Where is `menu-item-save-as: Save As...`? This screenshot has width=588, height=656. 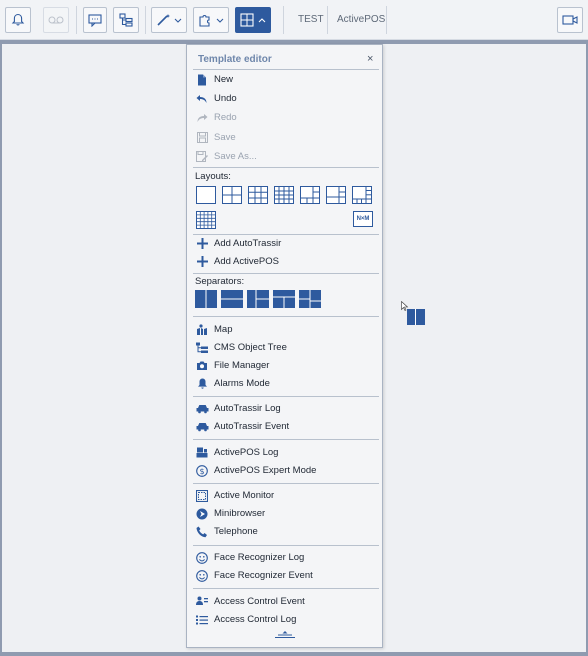
menu-item-save-as: Save As... is located at coordinates (286, 156).